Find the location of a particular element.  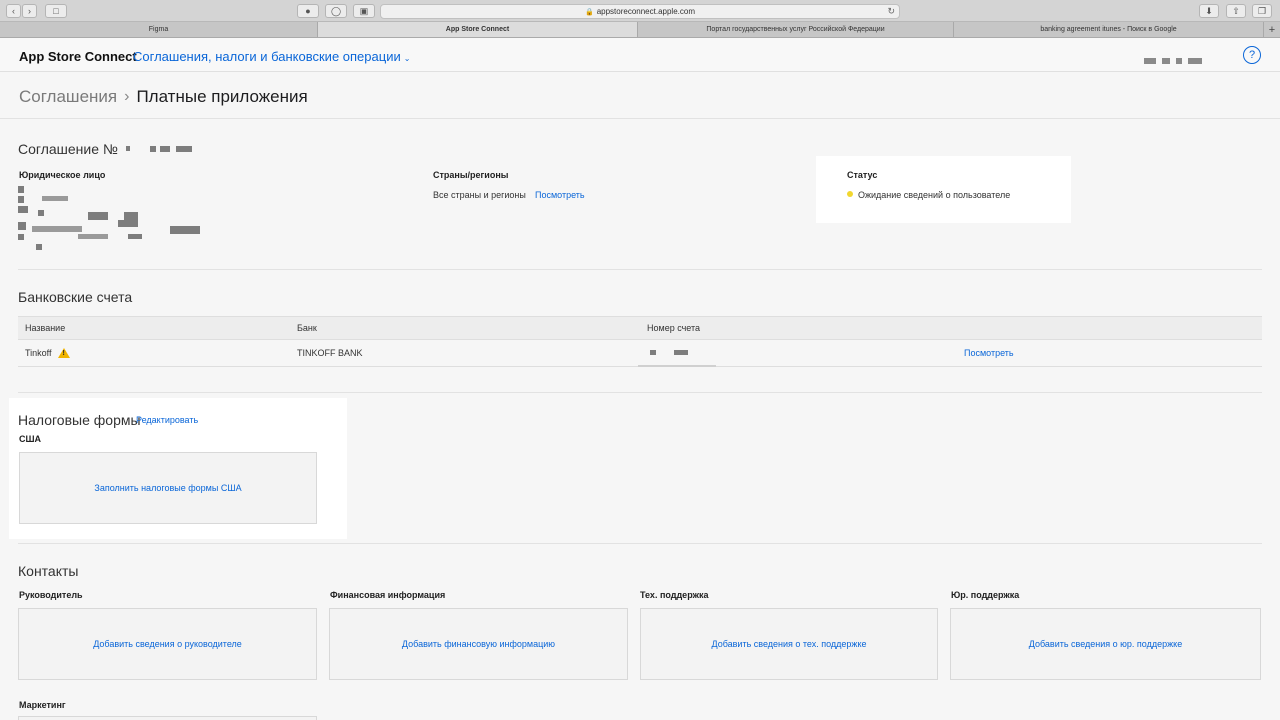

account-number-redacted is located at coordinates (678, 360).